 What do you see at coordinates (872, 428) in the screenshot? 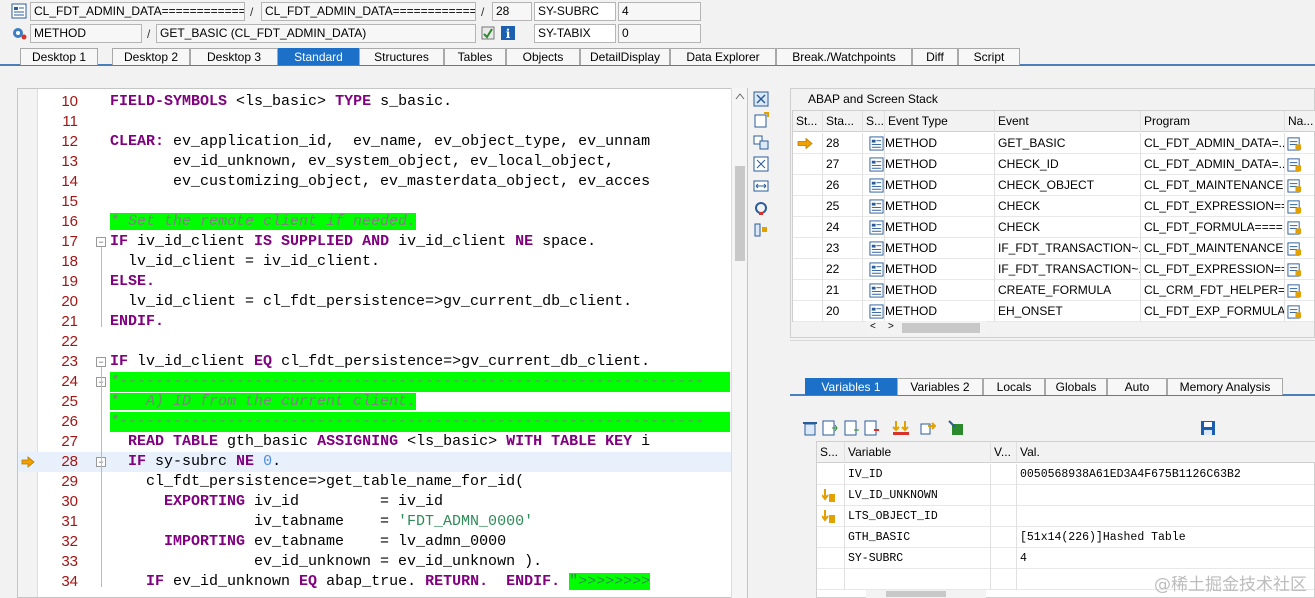
I see `delete-row-icon` at bounding box center [872, 428].